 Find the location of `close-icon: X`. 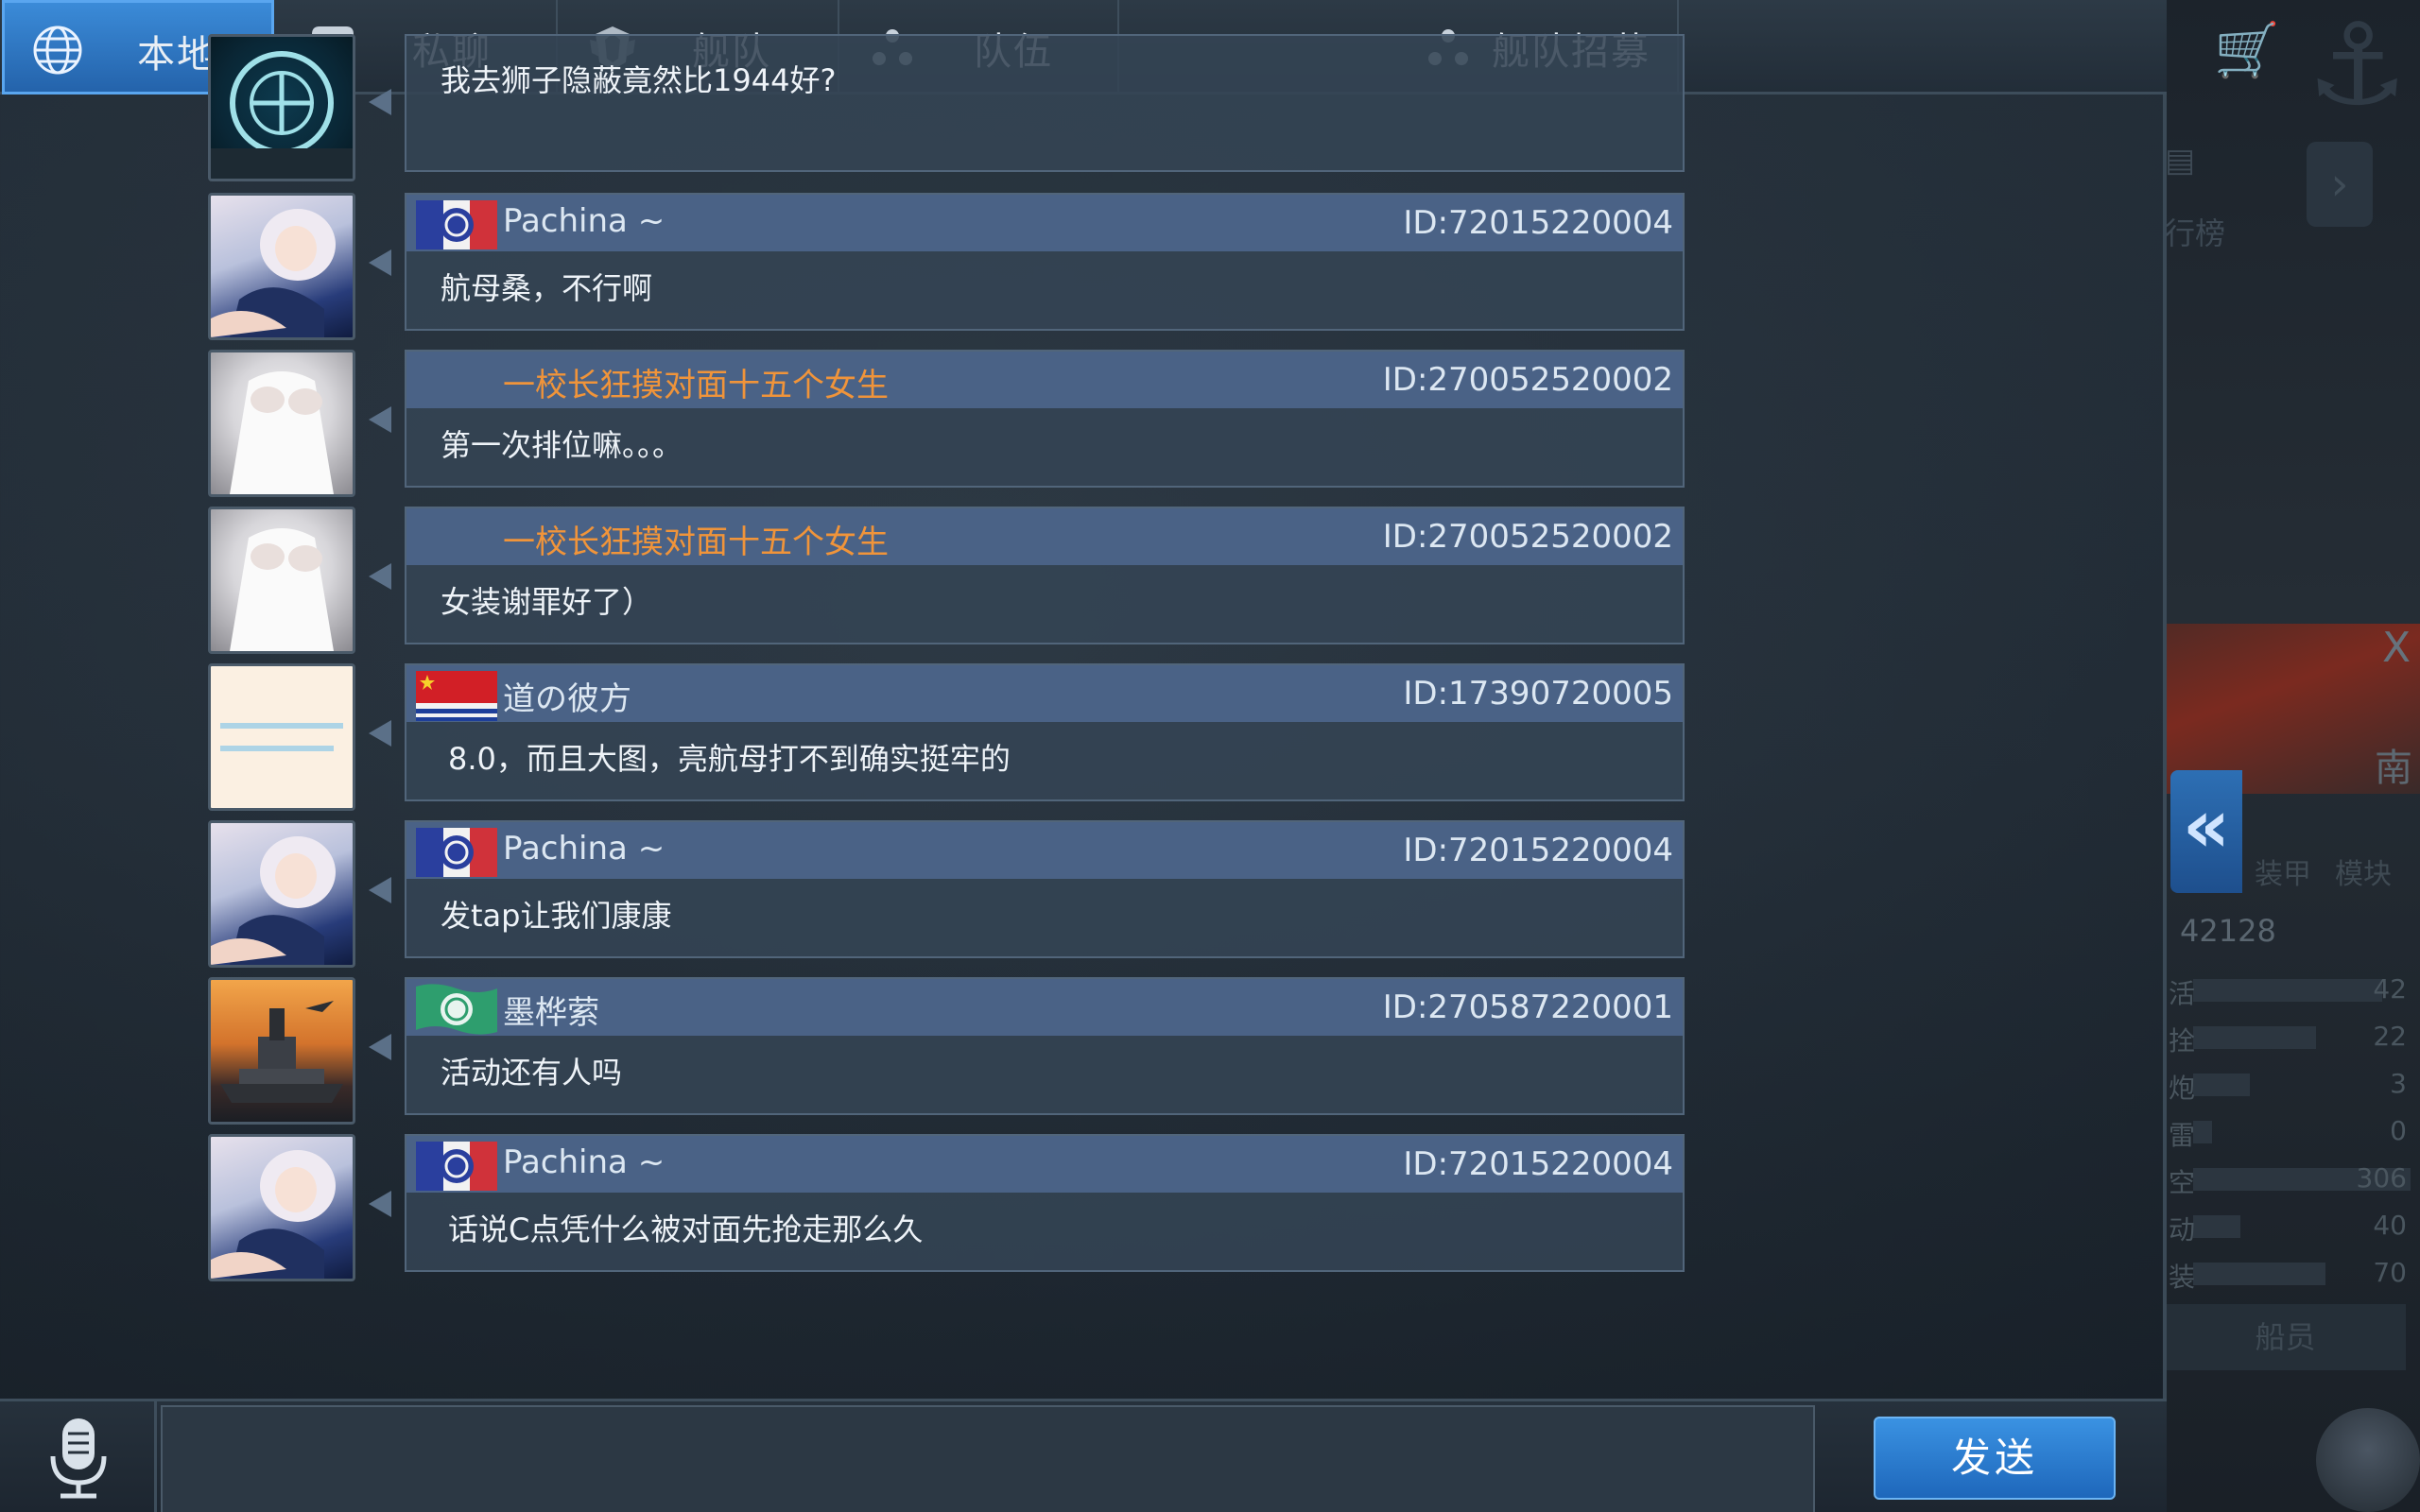

close-icon: X is located at coordinates (2396, 648).